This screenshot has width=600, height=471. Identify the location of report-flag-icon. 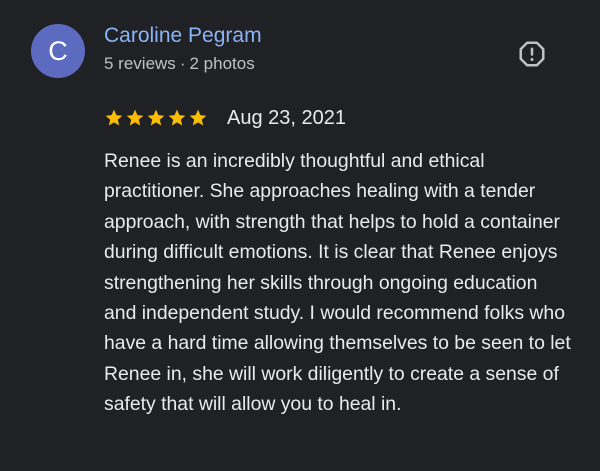
(532, 54).